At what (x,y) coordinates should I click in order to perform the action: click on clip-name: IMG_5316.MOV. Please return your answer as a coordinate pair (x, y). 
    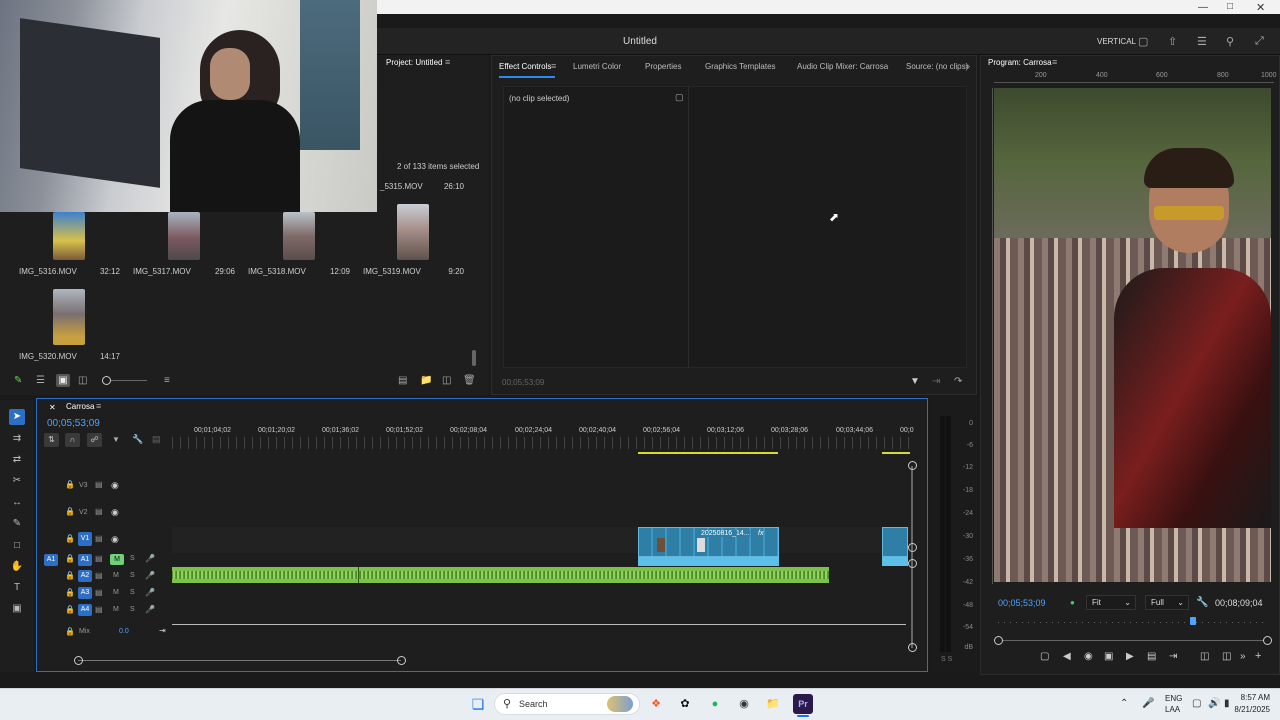
    Looking at the image, I should click on (48, 271).